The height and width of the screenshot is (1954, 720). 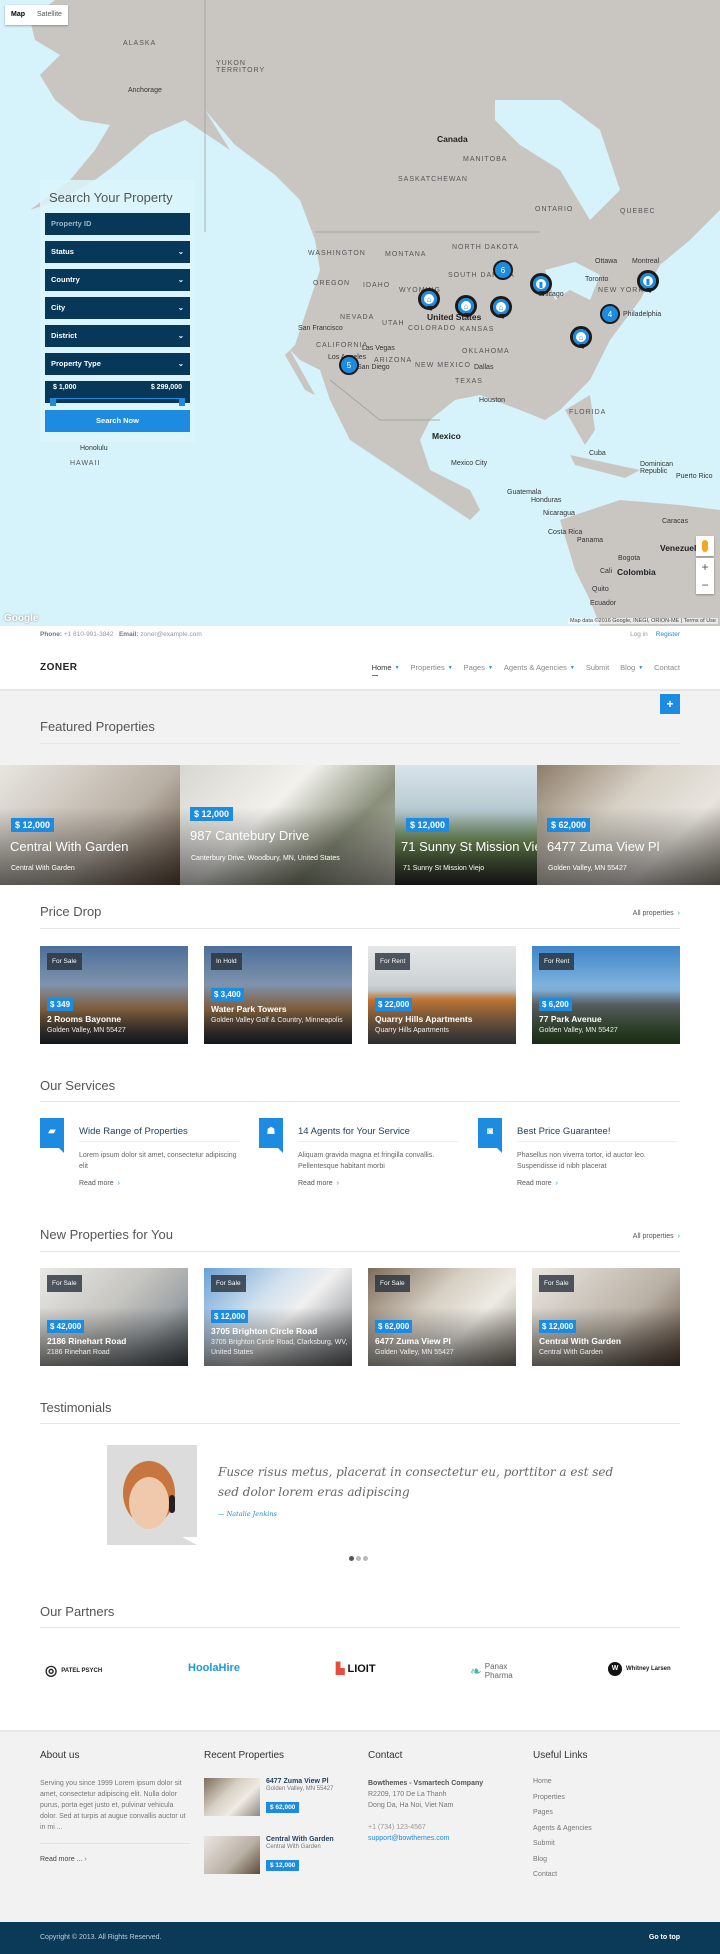 I want to click on partner-logo: W Whitney Larsen, so click(x=639, y=1669).